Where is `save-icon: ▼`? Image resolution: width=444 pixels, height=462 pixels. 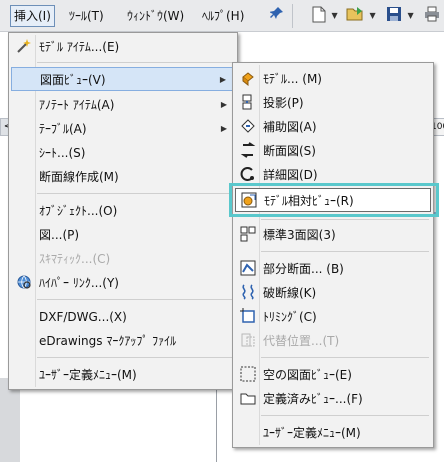 save-icon: ▼ is located at coordinates (400, 16).